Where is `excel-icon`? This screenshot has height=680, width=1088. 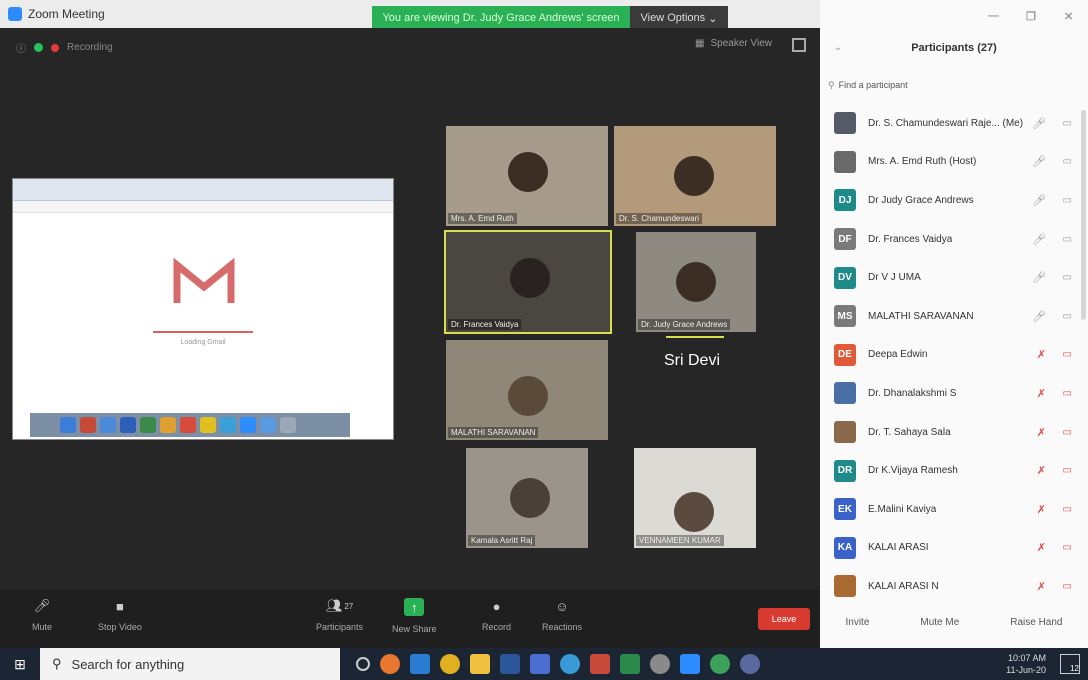 excel-icon is located at coordinates (148, 425).